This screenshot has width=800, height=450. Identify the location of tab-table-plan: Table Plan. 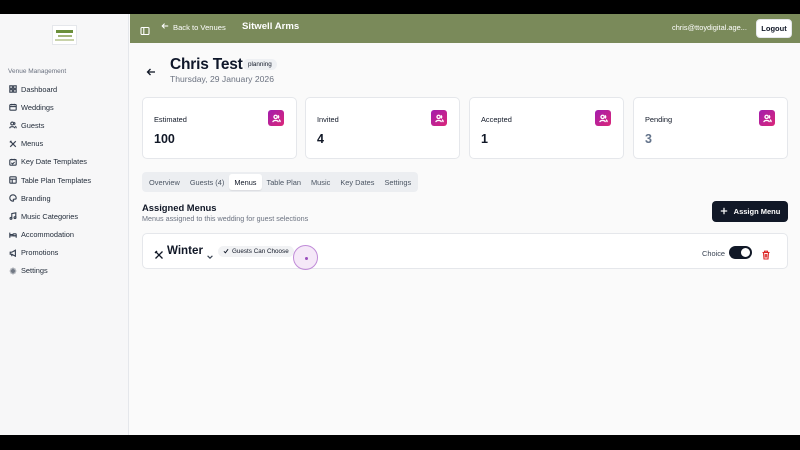
(284, 182).